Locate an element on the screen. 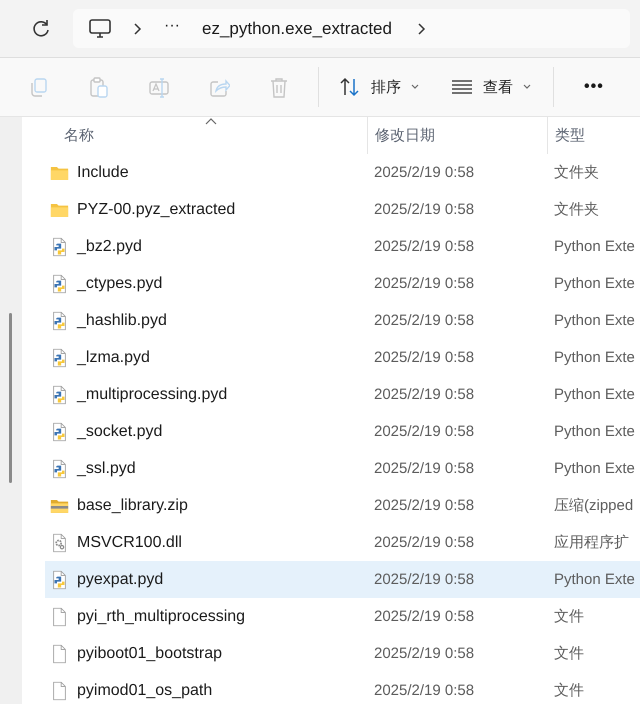 This screenshot has width=640, height=704. file-name: pyimod01_os_path is located at coordinates (144, 691).